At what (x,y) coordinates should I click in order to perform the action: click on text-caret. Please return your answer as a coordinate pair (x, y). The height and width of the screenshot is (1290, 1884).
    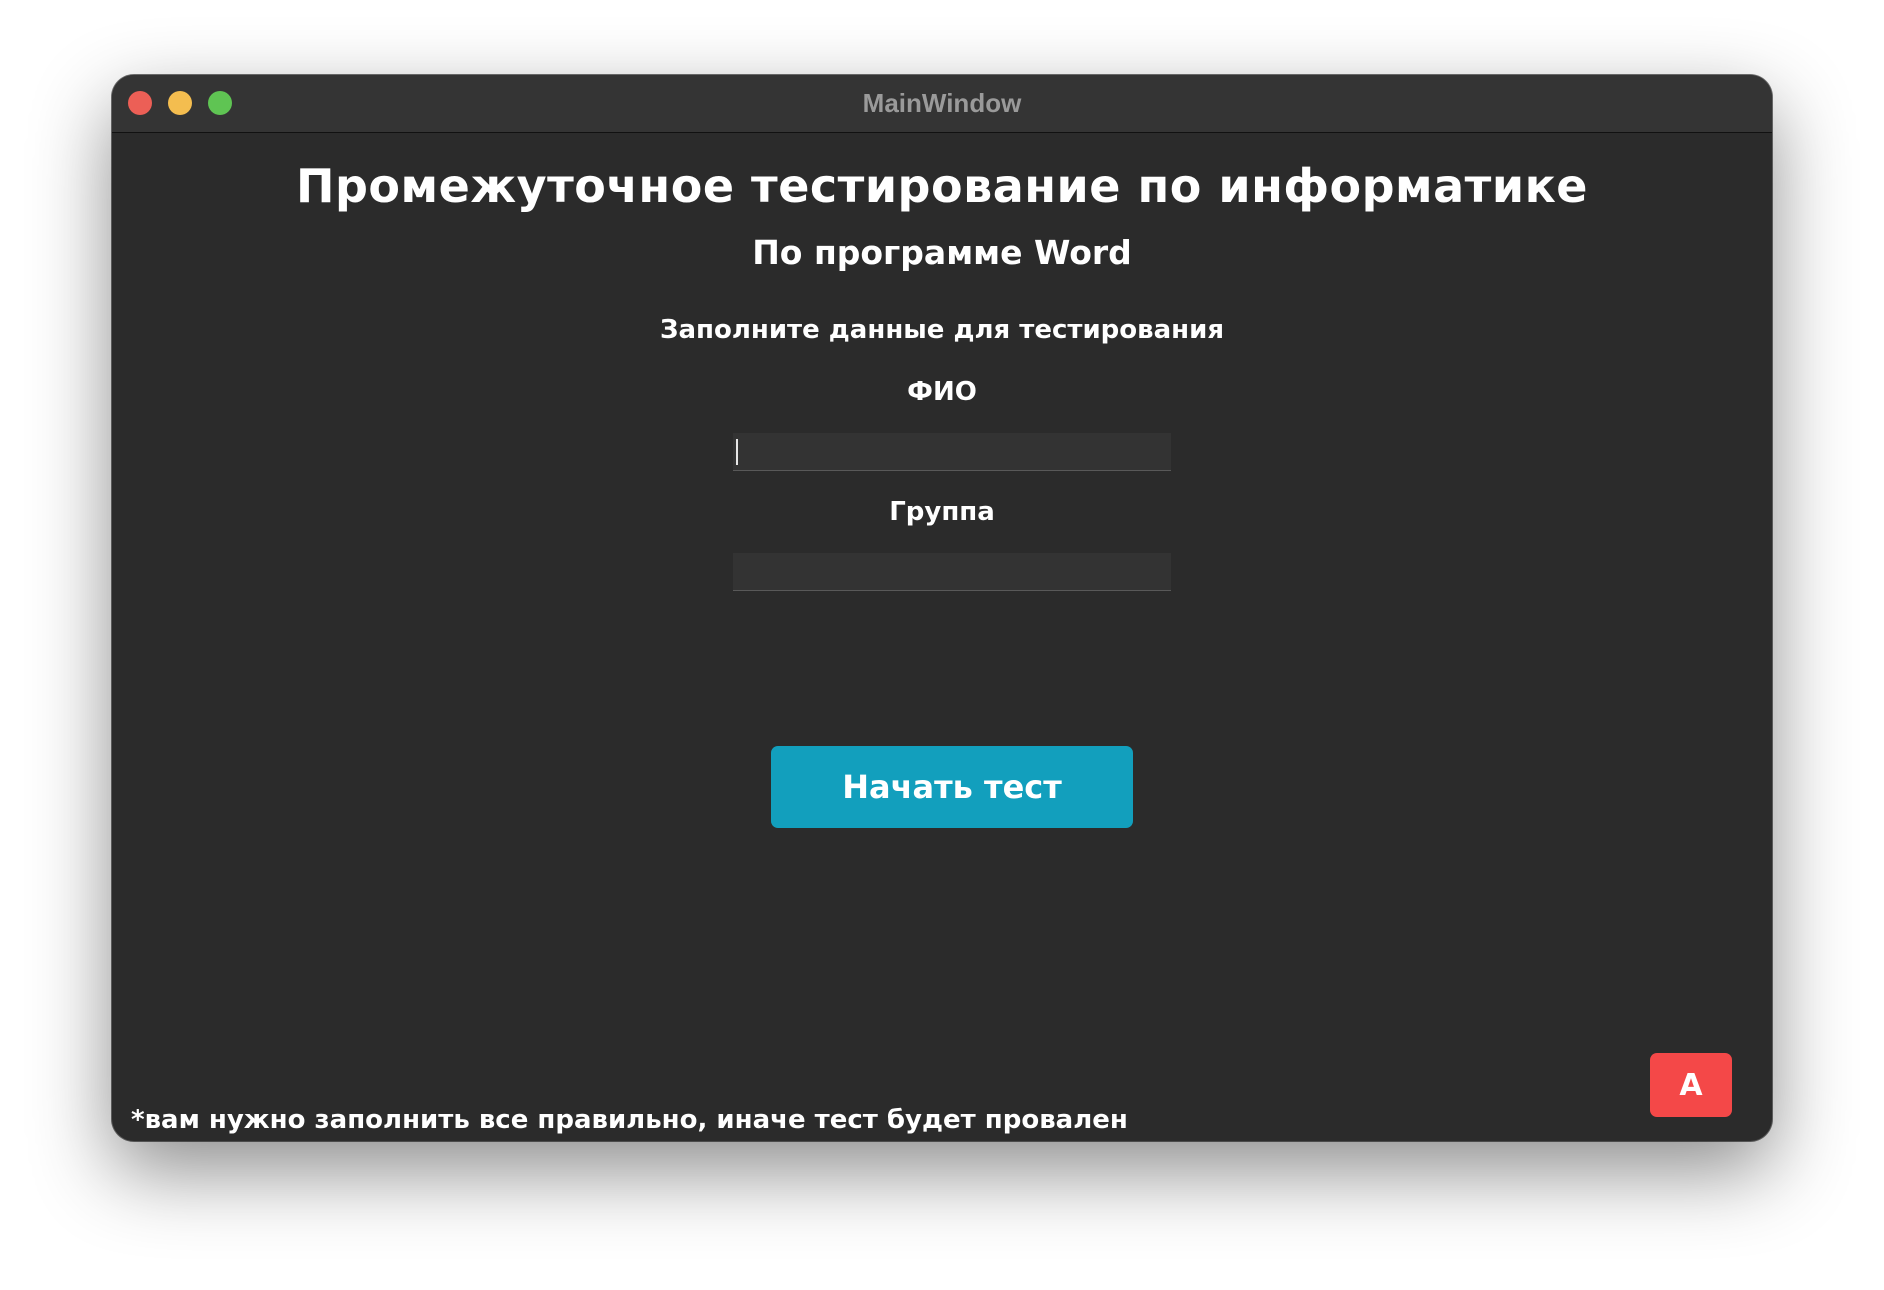
    Looking at the image, I should click on (737, 452).